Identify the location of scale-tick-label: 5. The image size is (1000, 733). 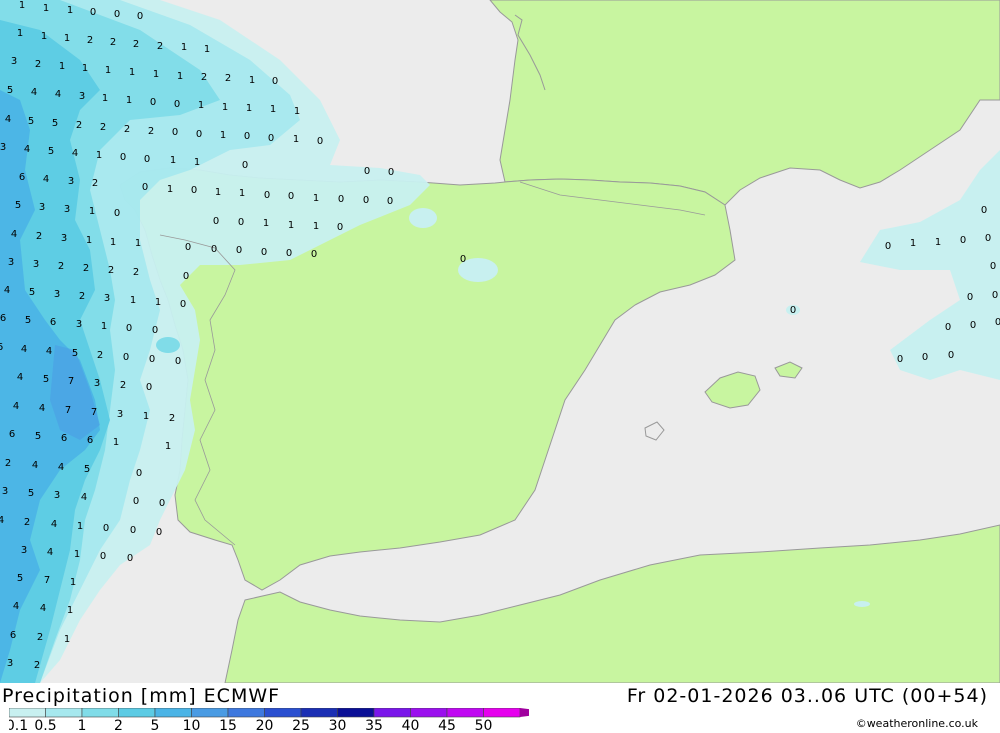
(155, 725).